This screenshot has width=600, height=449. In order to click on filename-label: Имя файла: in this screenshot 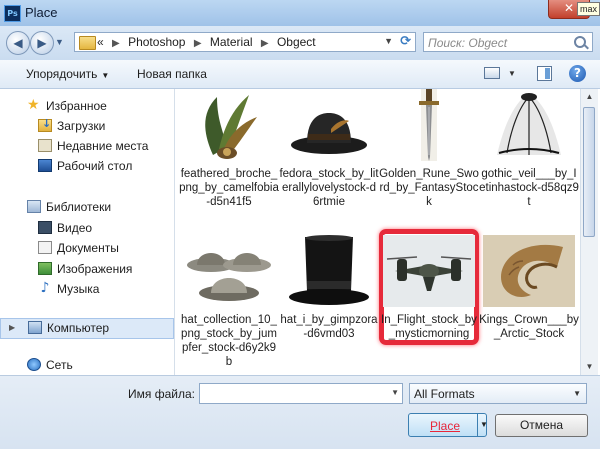, I will do `click(161, 394)`.